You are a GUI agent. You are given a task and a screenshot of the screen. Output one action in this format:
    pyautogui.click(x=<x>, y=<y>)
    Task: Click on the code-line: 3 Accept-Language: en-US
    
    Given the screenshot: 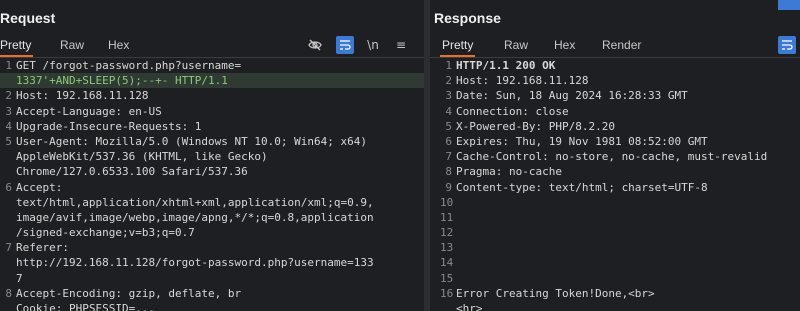 What is the action you would take?
    pyautogui.click(x=83, y=111)
    